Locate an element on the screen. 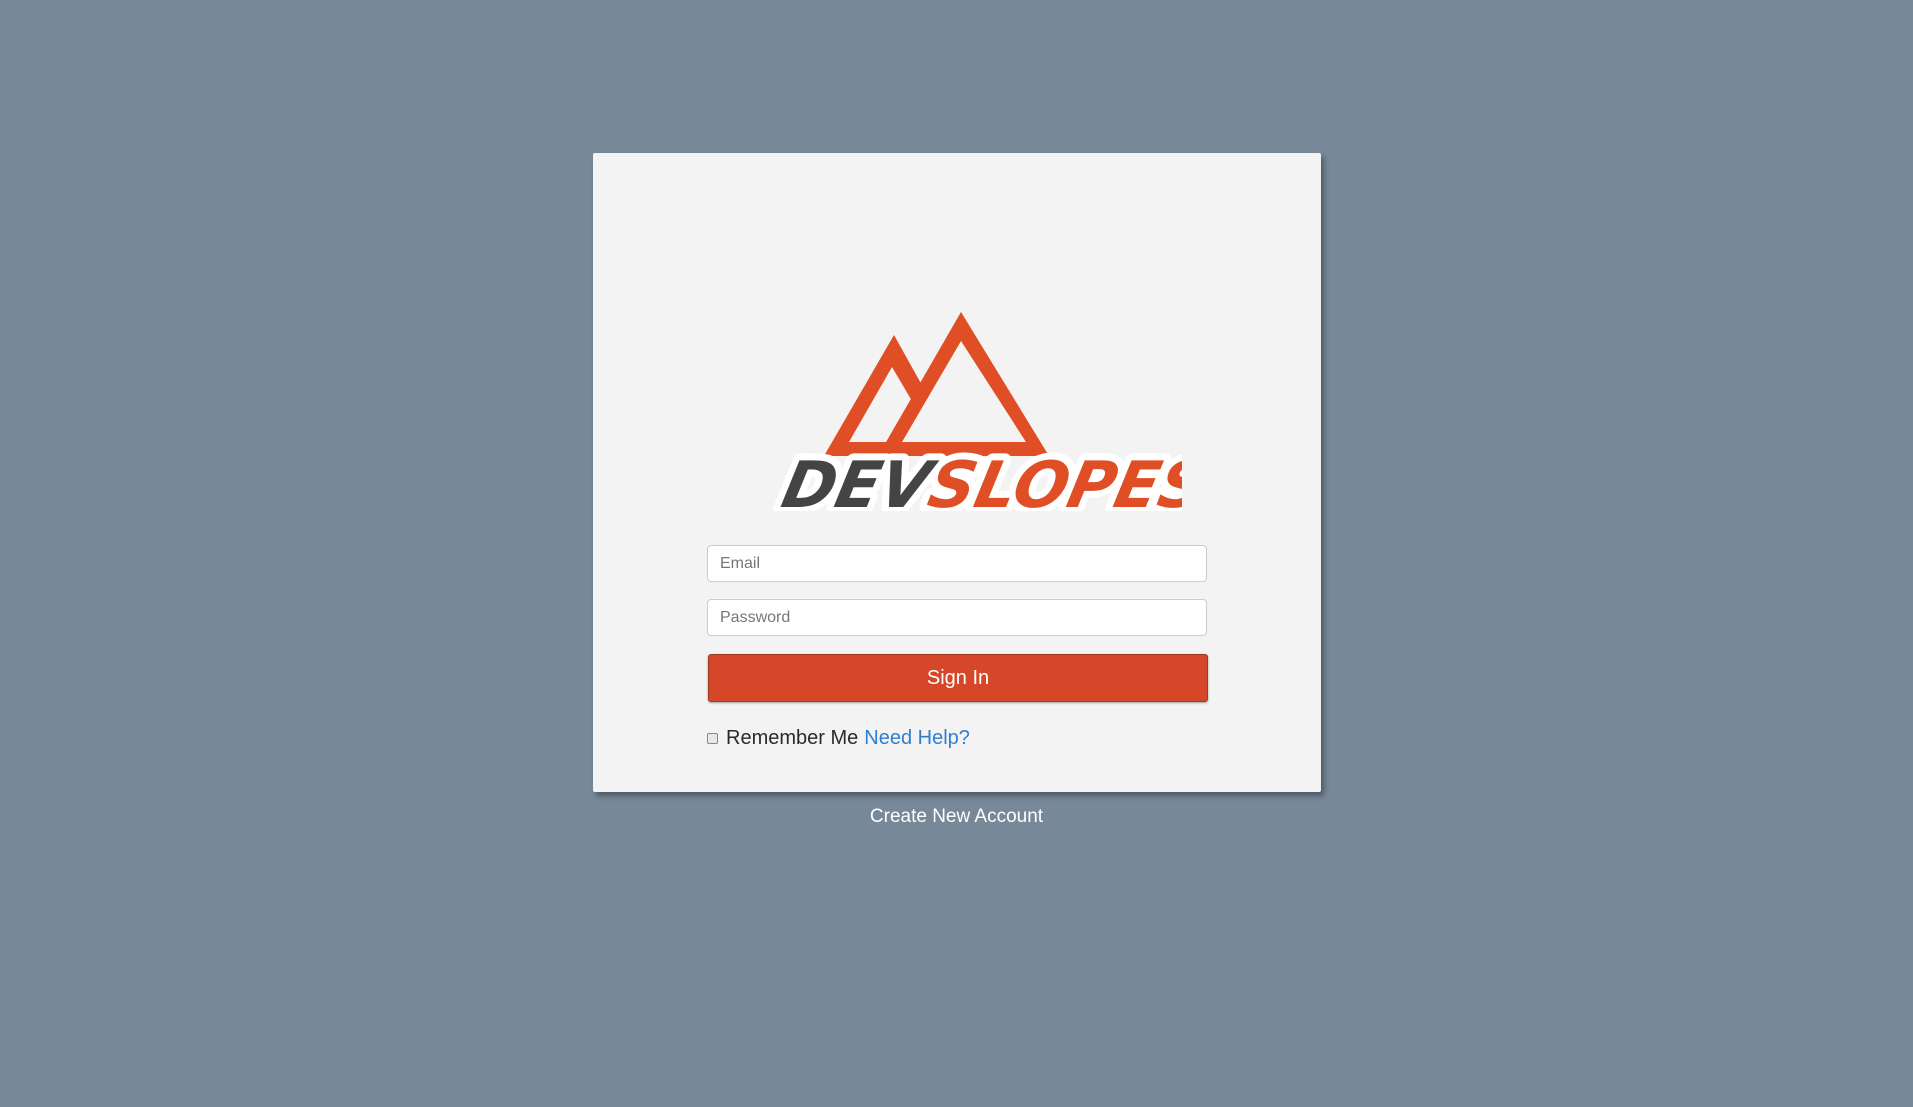  need-help-link: Need Help? is located at coordinates (917, 738).